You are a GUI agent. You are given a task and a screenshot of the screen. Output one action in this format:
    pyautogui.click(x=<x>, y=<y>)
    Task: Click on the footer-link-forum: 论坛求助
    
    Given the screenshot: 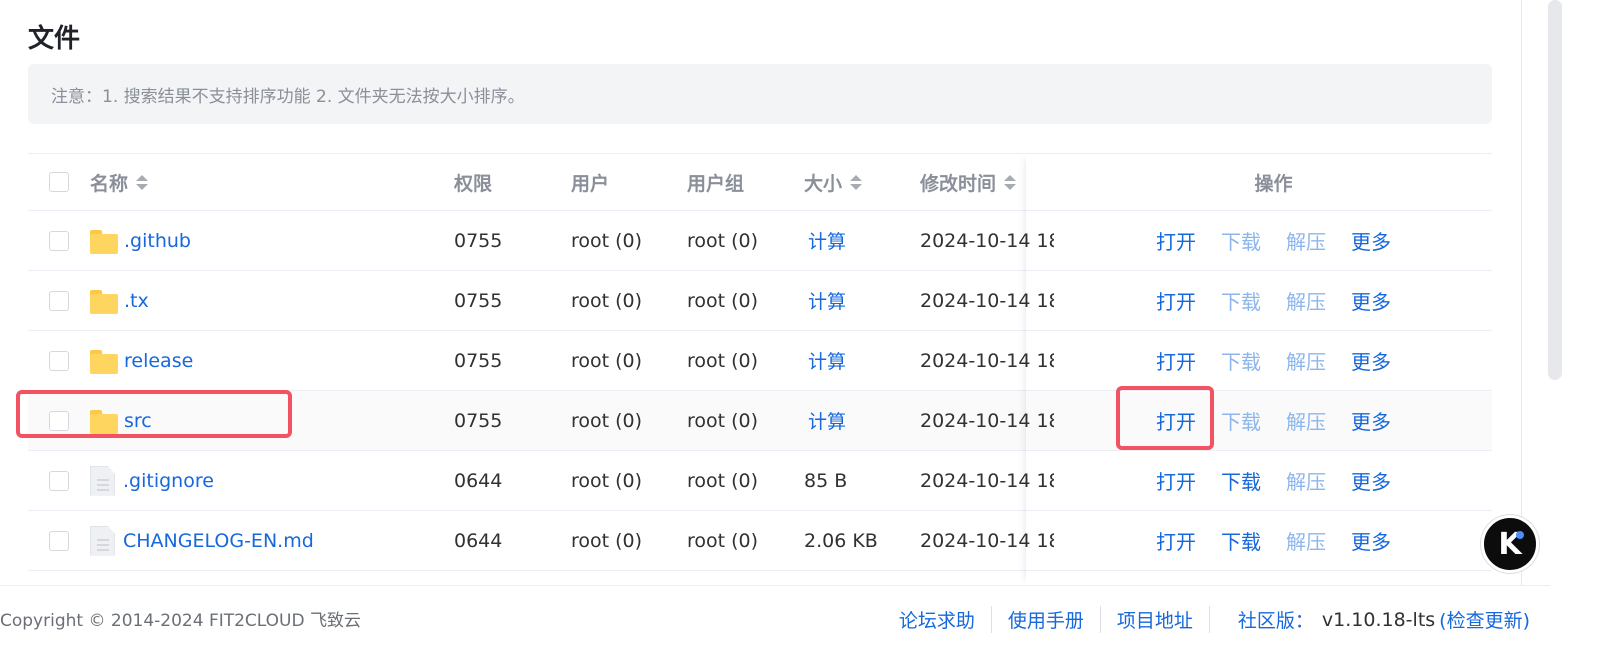 What is the action you would take?
    pyautogui.click(x=937, y=619)
    